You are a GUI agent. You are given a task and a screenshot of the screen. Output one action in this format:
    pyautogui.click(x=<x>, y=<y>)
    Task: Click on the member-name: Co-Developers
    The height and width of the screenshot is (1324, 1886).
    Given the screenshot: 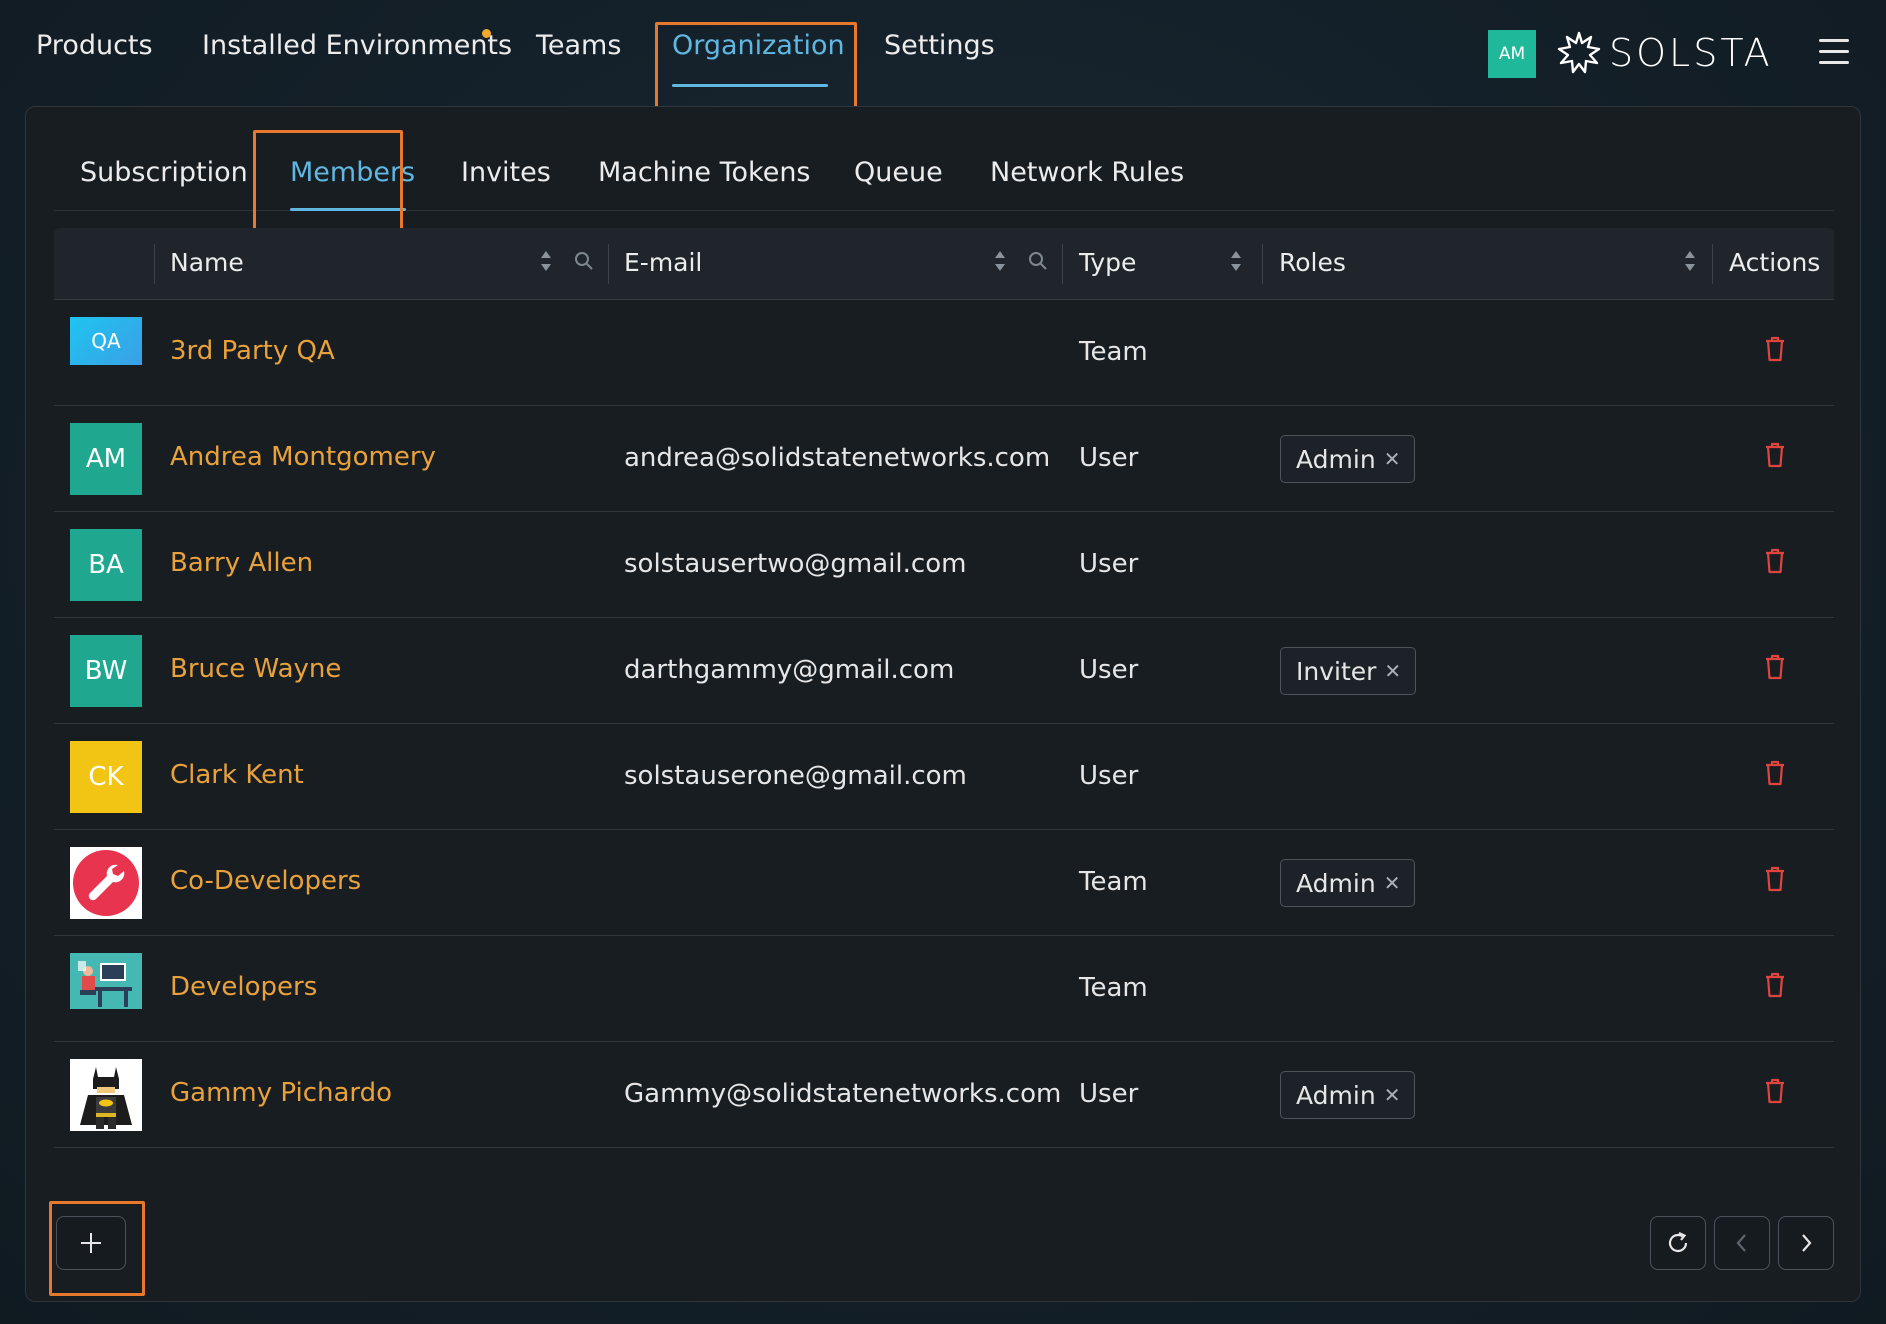 What is the action you would take?
    pyautogui.click(x=265, y=881)
    